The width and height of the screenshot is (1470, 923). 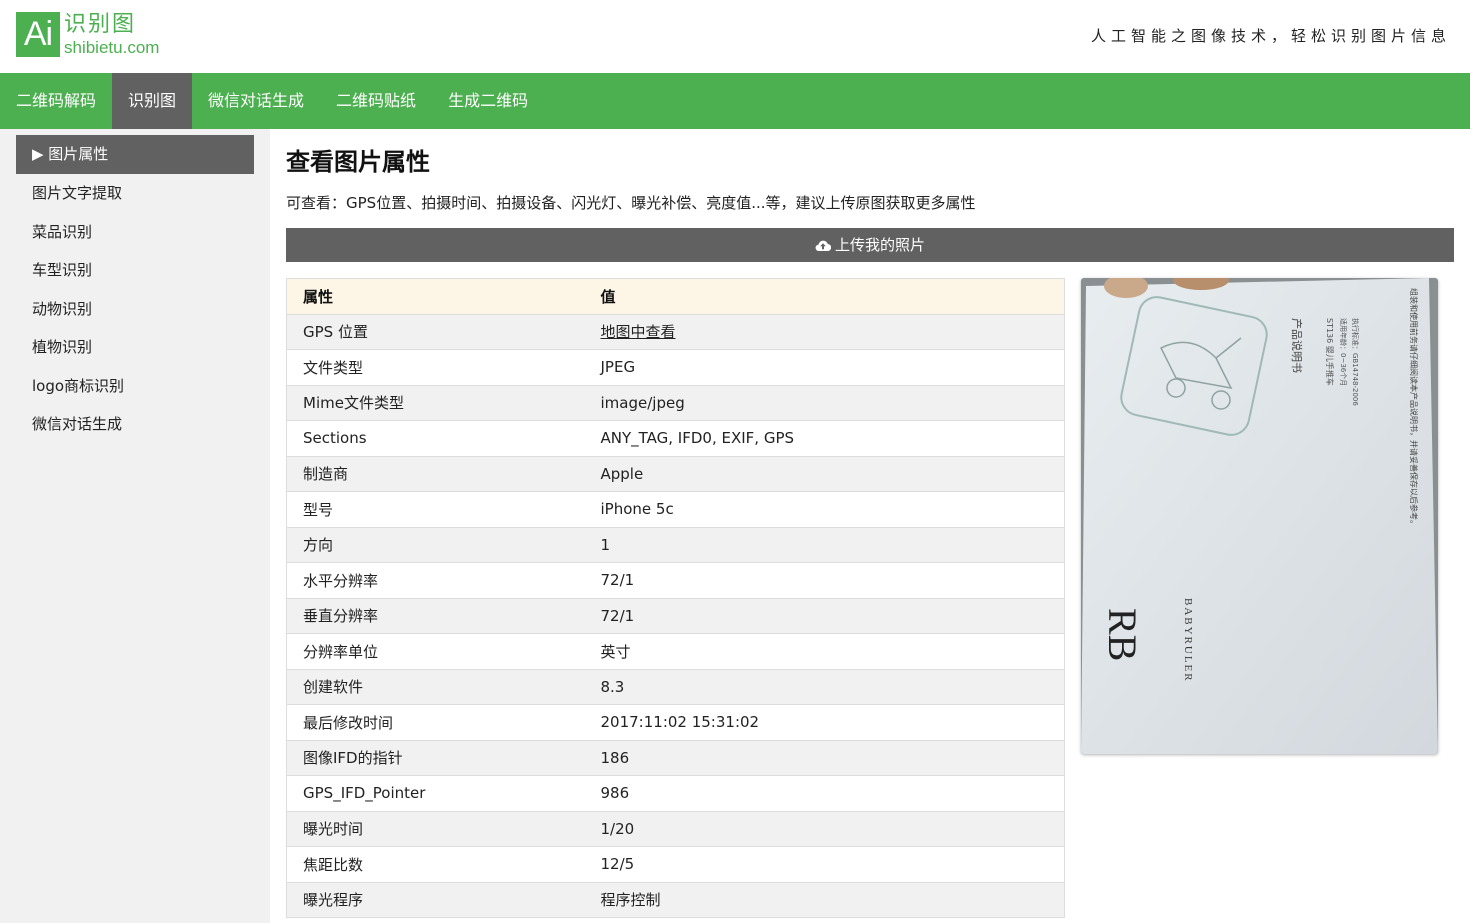 I want to click on value-cell: JPEG, so click(x=824, y=367).